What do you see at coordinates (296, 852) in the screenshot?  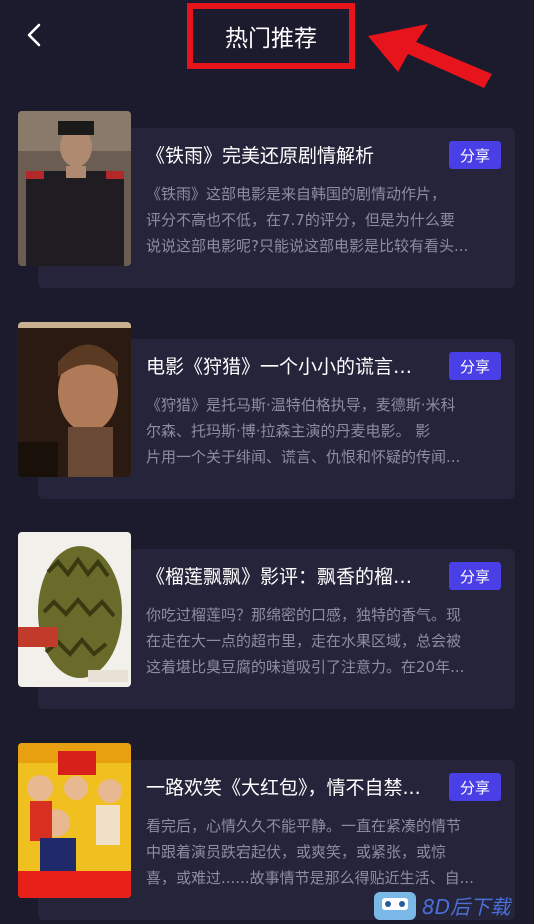 I see `description-line: 中跟着演员跌宕起伏，或爽笑，或紧张，或惊` at bounding box center [296, 852].